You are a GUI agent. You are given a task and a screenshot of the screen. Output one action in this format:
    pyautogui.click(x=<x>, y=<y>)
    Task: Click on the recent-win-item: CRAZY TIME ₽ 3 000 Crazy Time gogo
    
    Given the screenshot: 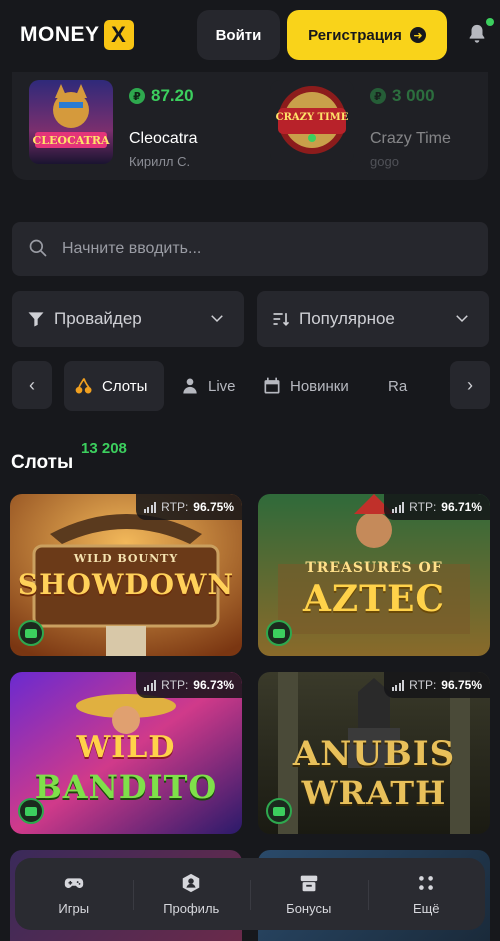 What is the action you would take?
    pyautogui.click(x=379, y=125)
    